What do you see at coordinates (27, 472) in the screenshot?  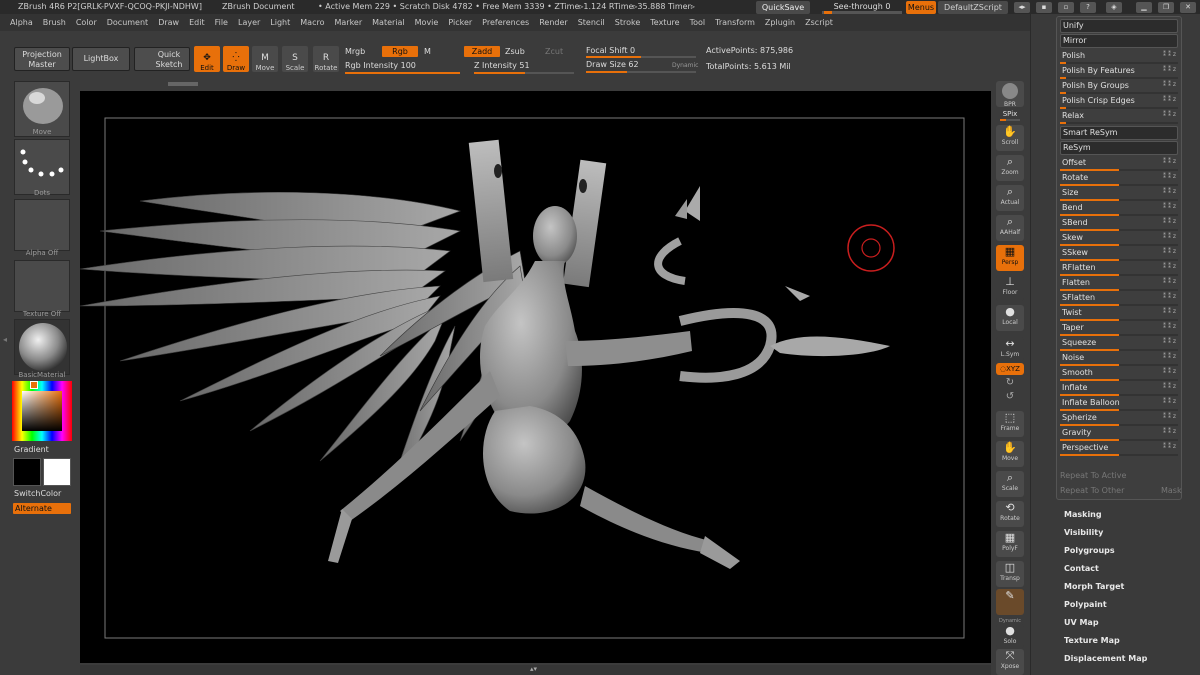 I see `main-color-swatch` at bounding box center [27, 472].